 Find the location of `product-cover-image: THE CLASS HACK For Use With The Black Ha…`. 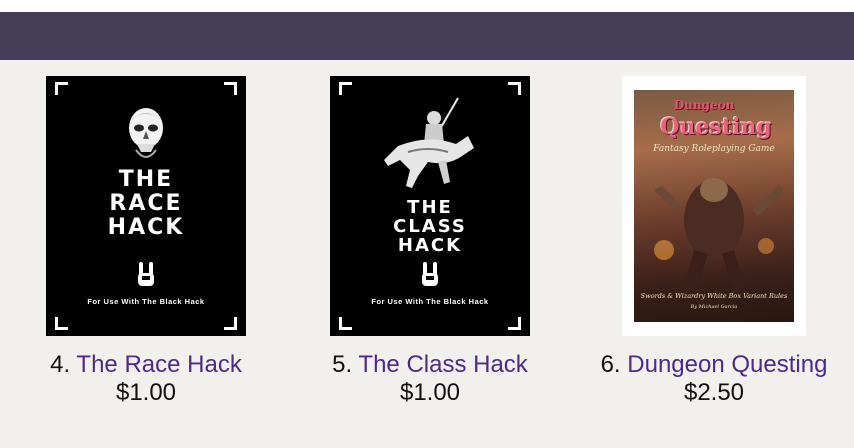

product-cover-image: THE CLASS HACK For Use With The Black Ha… is located at coordinates (430, 206).